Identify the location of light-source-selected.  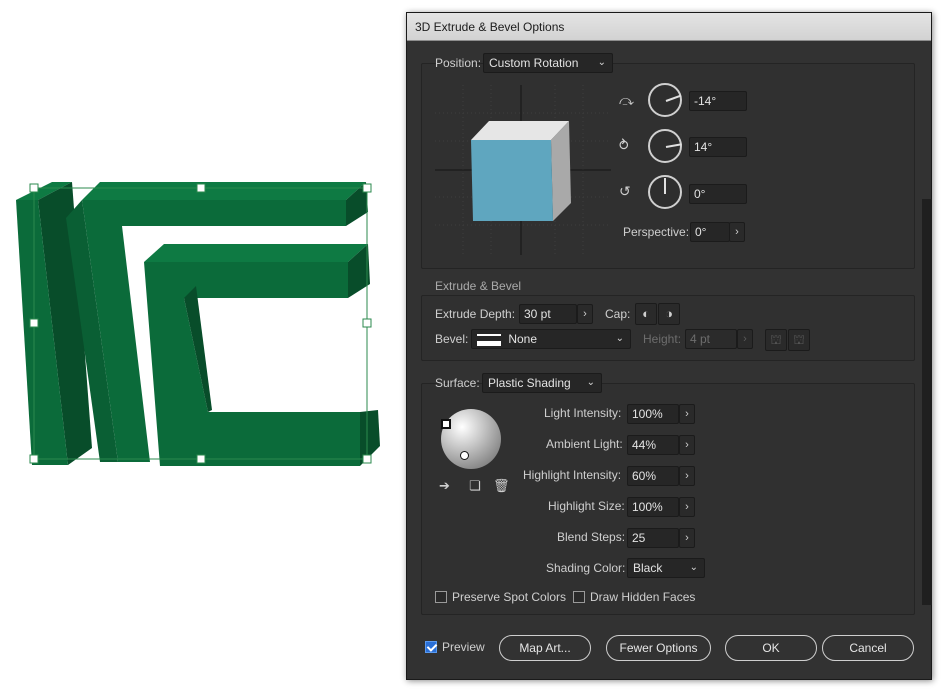
(446, 424).